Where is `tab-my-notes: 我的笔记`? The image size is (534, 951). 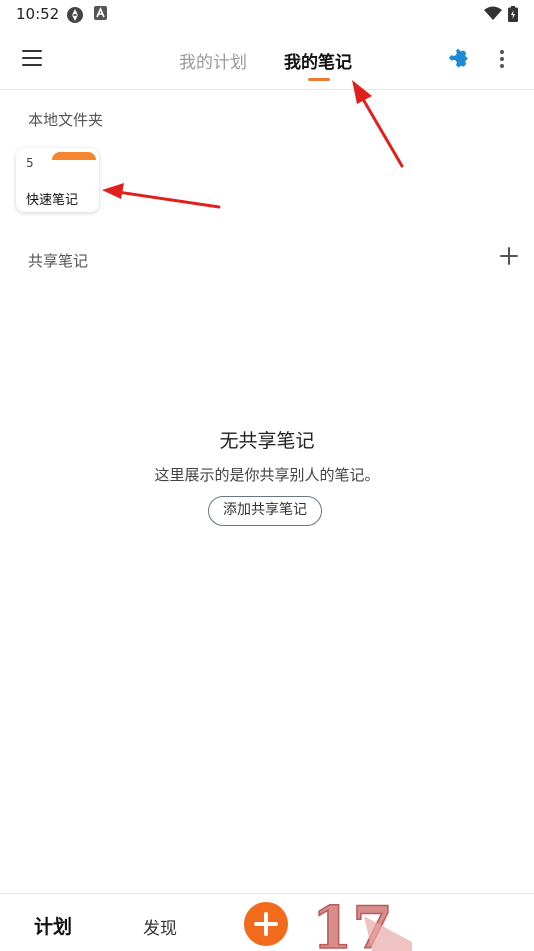
tab-my-notes: 我的笔记 is located at coordinates (318, 60).